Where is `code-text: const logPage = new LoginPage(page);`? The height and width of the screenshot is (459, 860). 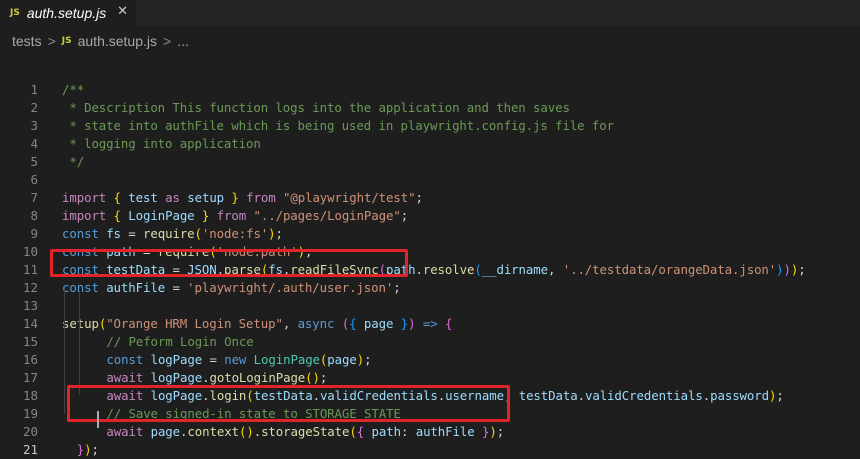 code-text: const logPage = new LoginPage(page); is located at coordinates (238, 360).